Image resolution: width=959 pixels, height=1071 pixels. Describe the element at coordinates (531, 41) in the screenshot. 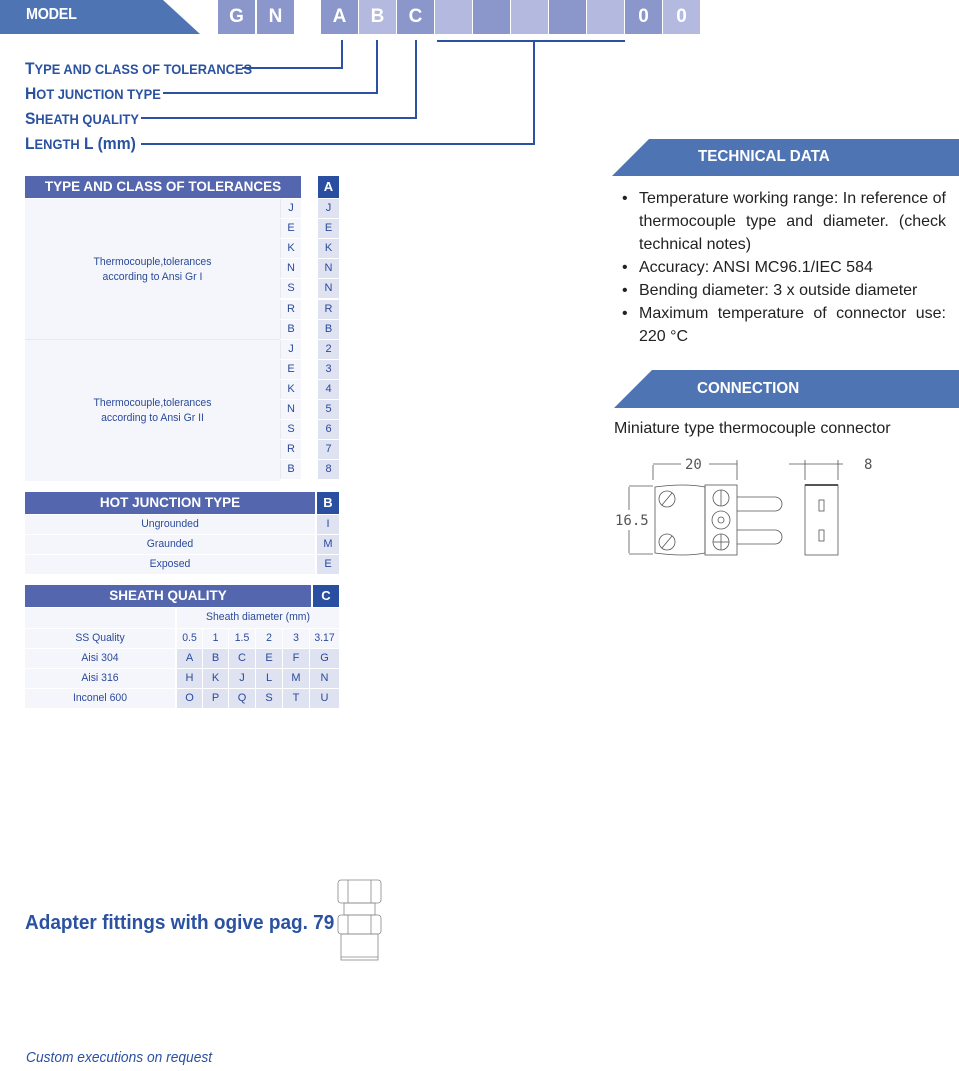

I see `leader-line-length-bracket` at that location.